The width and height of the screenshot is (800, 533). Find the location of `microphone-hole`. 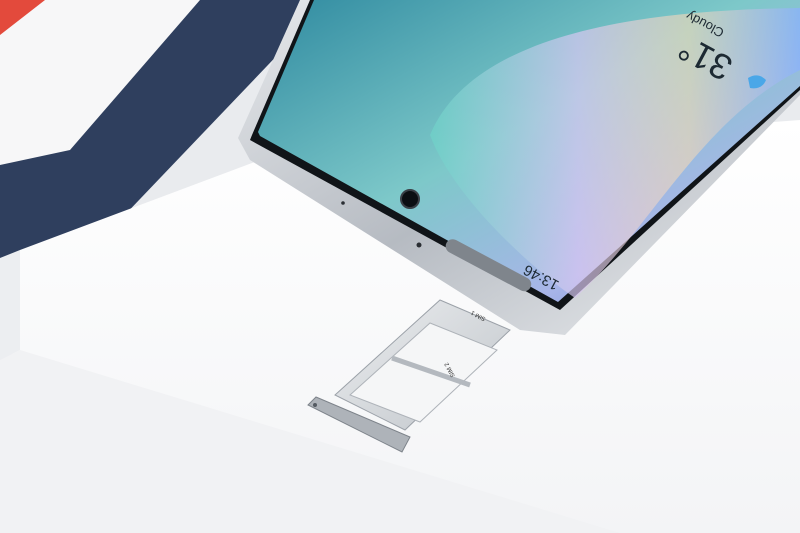

microphone-hole is located at coordinates (419, 245).